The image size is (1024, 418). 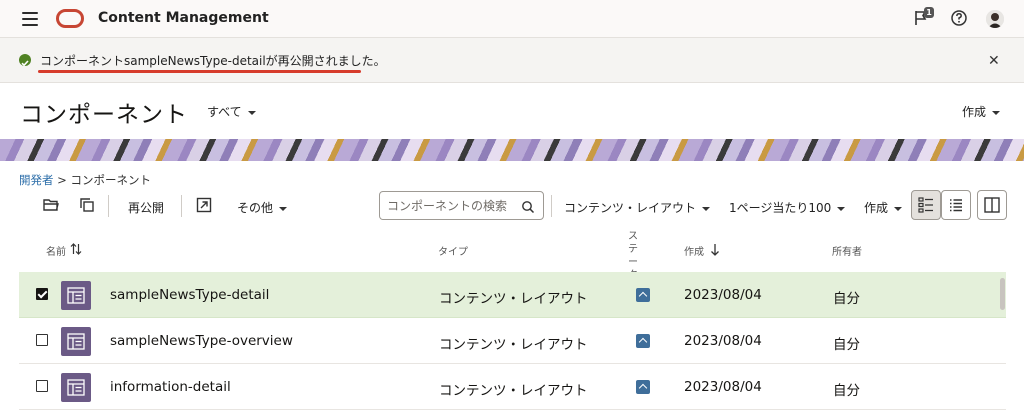 I want to click on banner-message: コンポーネントsampleNewsType-detailが再公開されました。, so click(x=213, y=61).